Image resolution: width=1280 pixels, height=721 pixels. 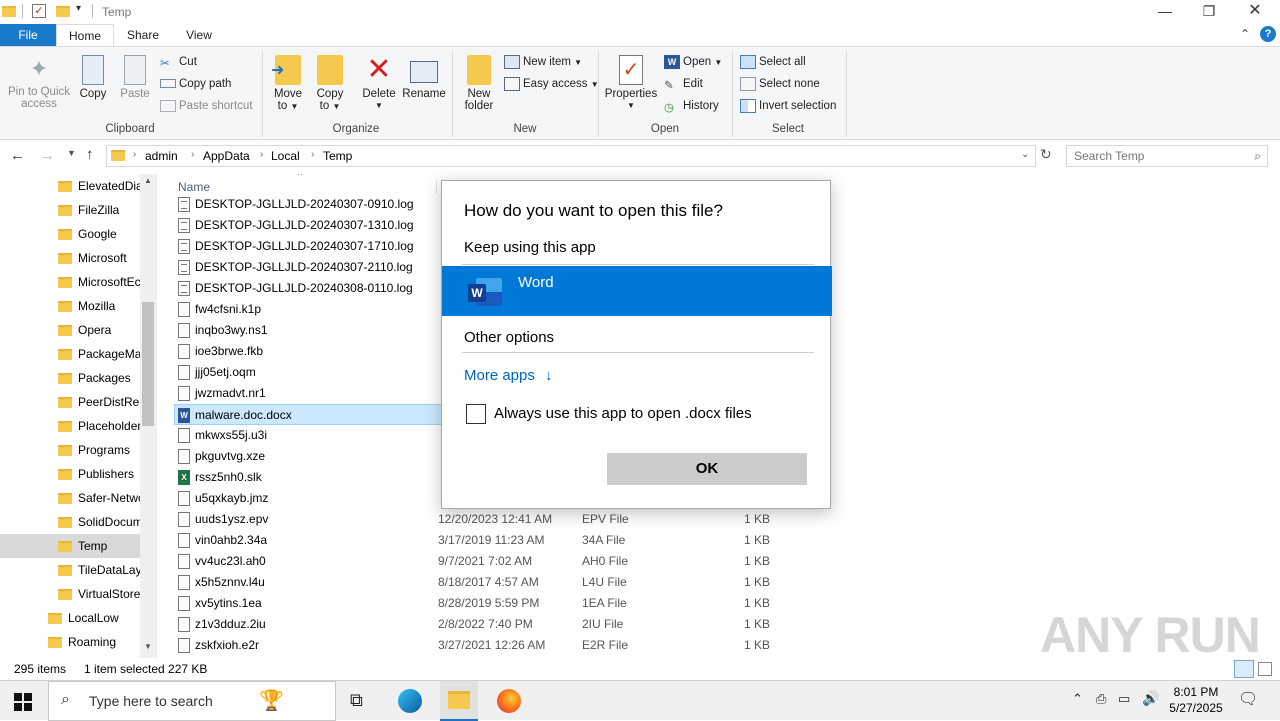 I want to click on scroll-up-icon: ▲, so click(x=148, y=180).